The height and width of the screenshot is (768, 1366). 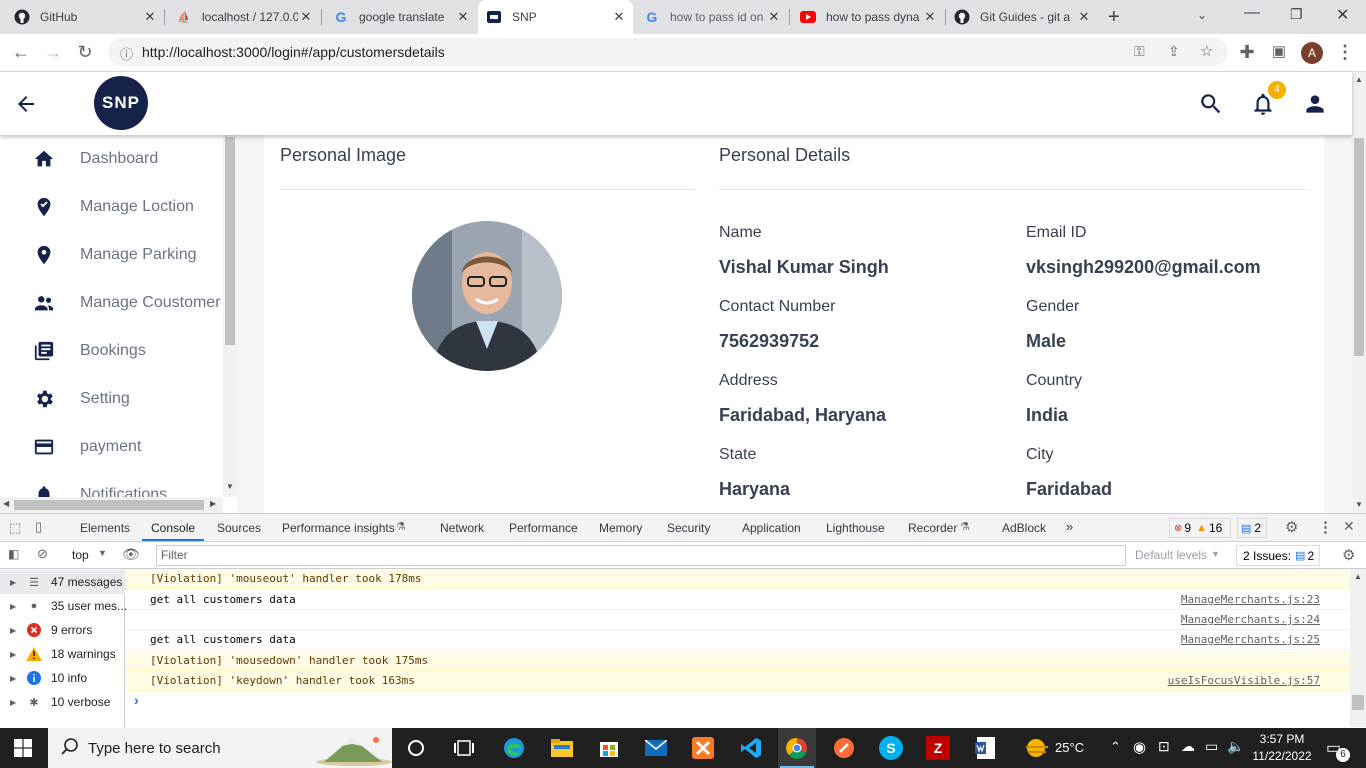 I want to click on snp-logo: SNP, so click(x=121, y=103).